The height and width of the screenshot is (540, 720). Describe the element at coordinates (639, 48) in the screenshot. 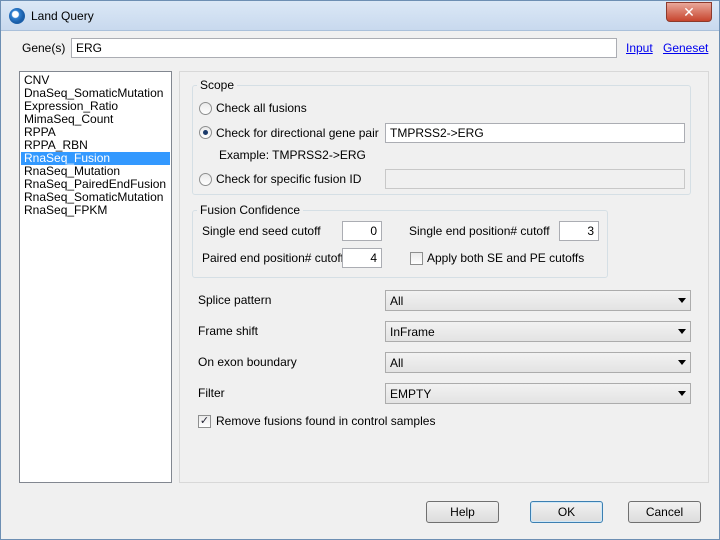

I see `input-link: Input` at that location.